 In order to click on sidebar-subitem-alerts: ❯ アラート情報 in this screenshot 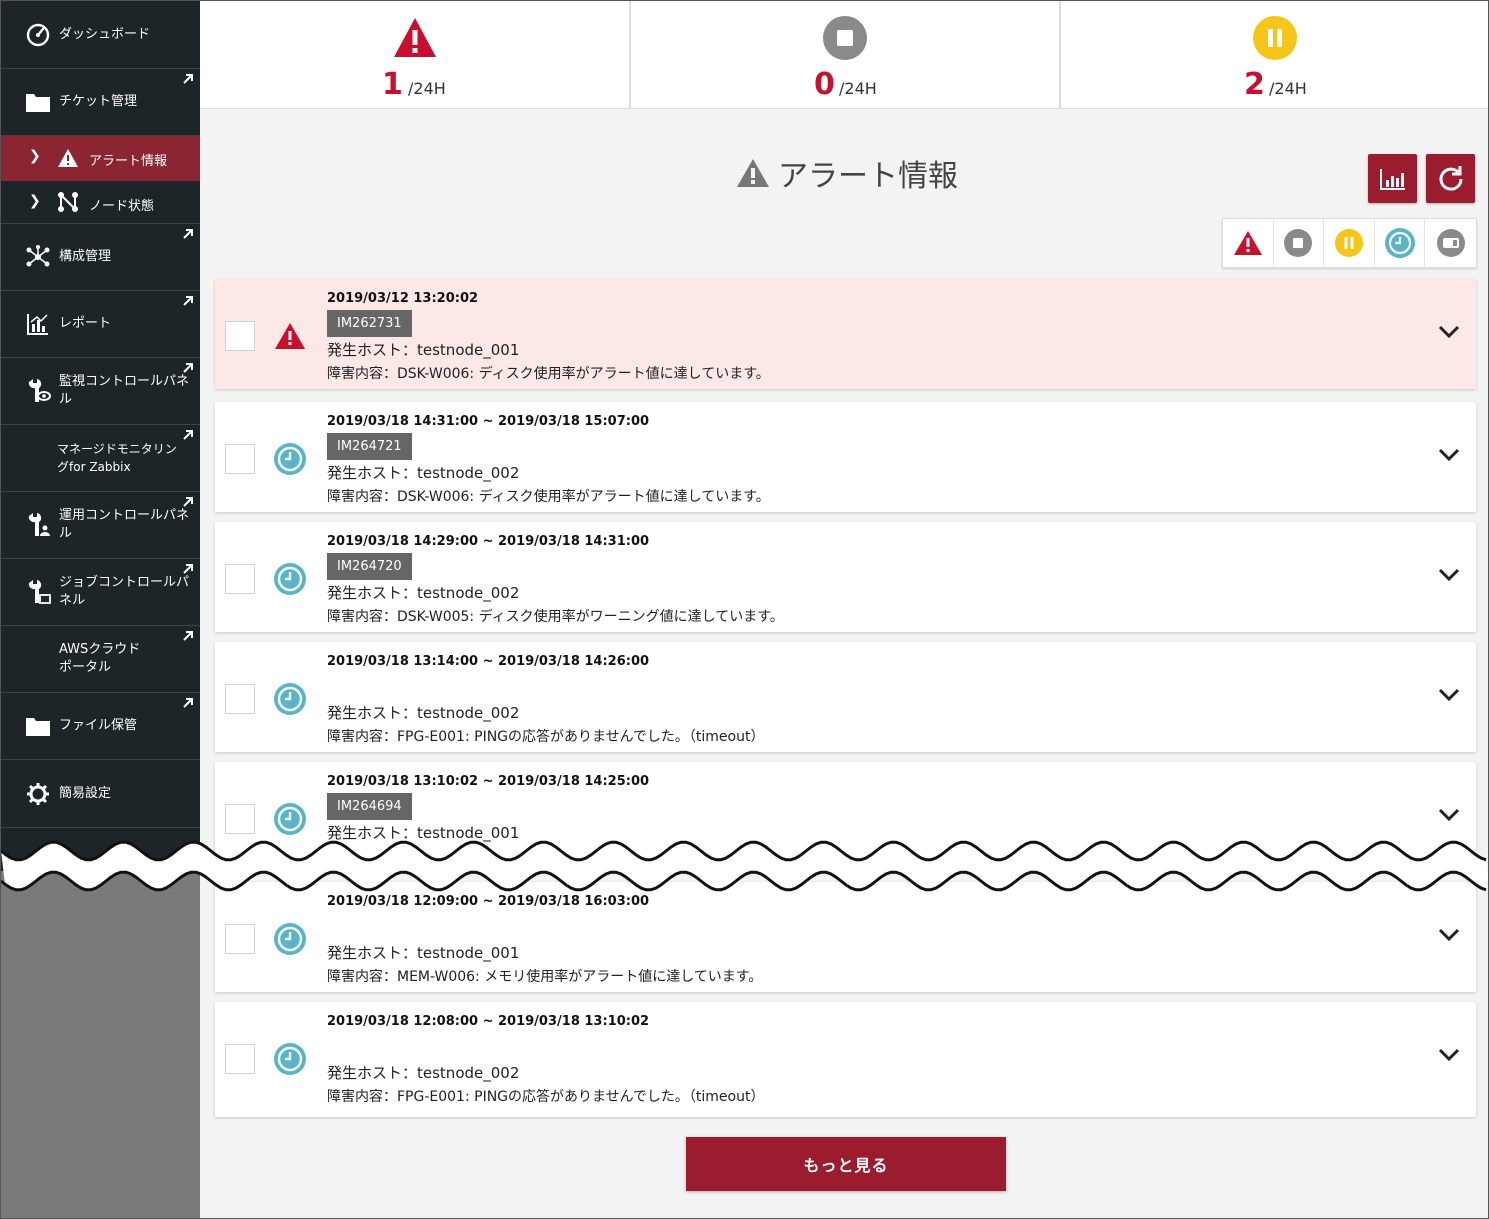, I will do `click(100, 158)`.